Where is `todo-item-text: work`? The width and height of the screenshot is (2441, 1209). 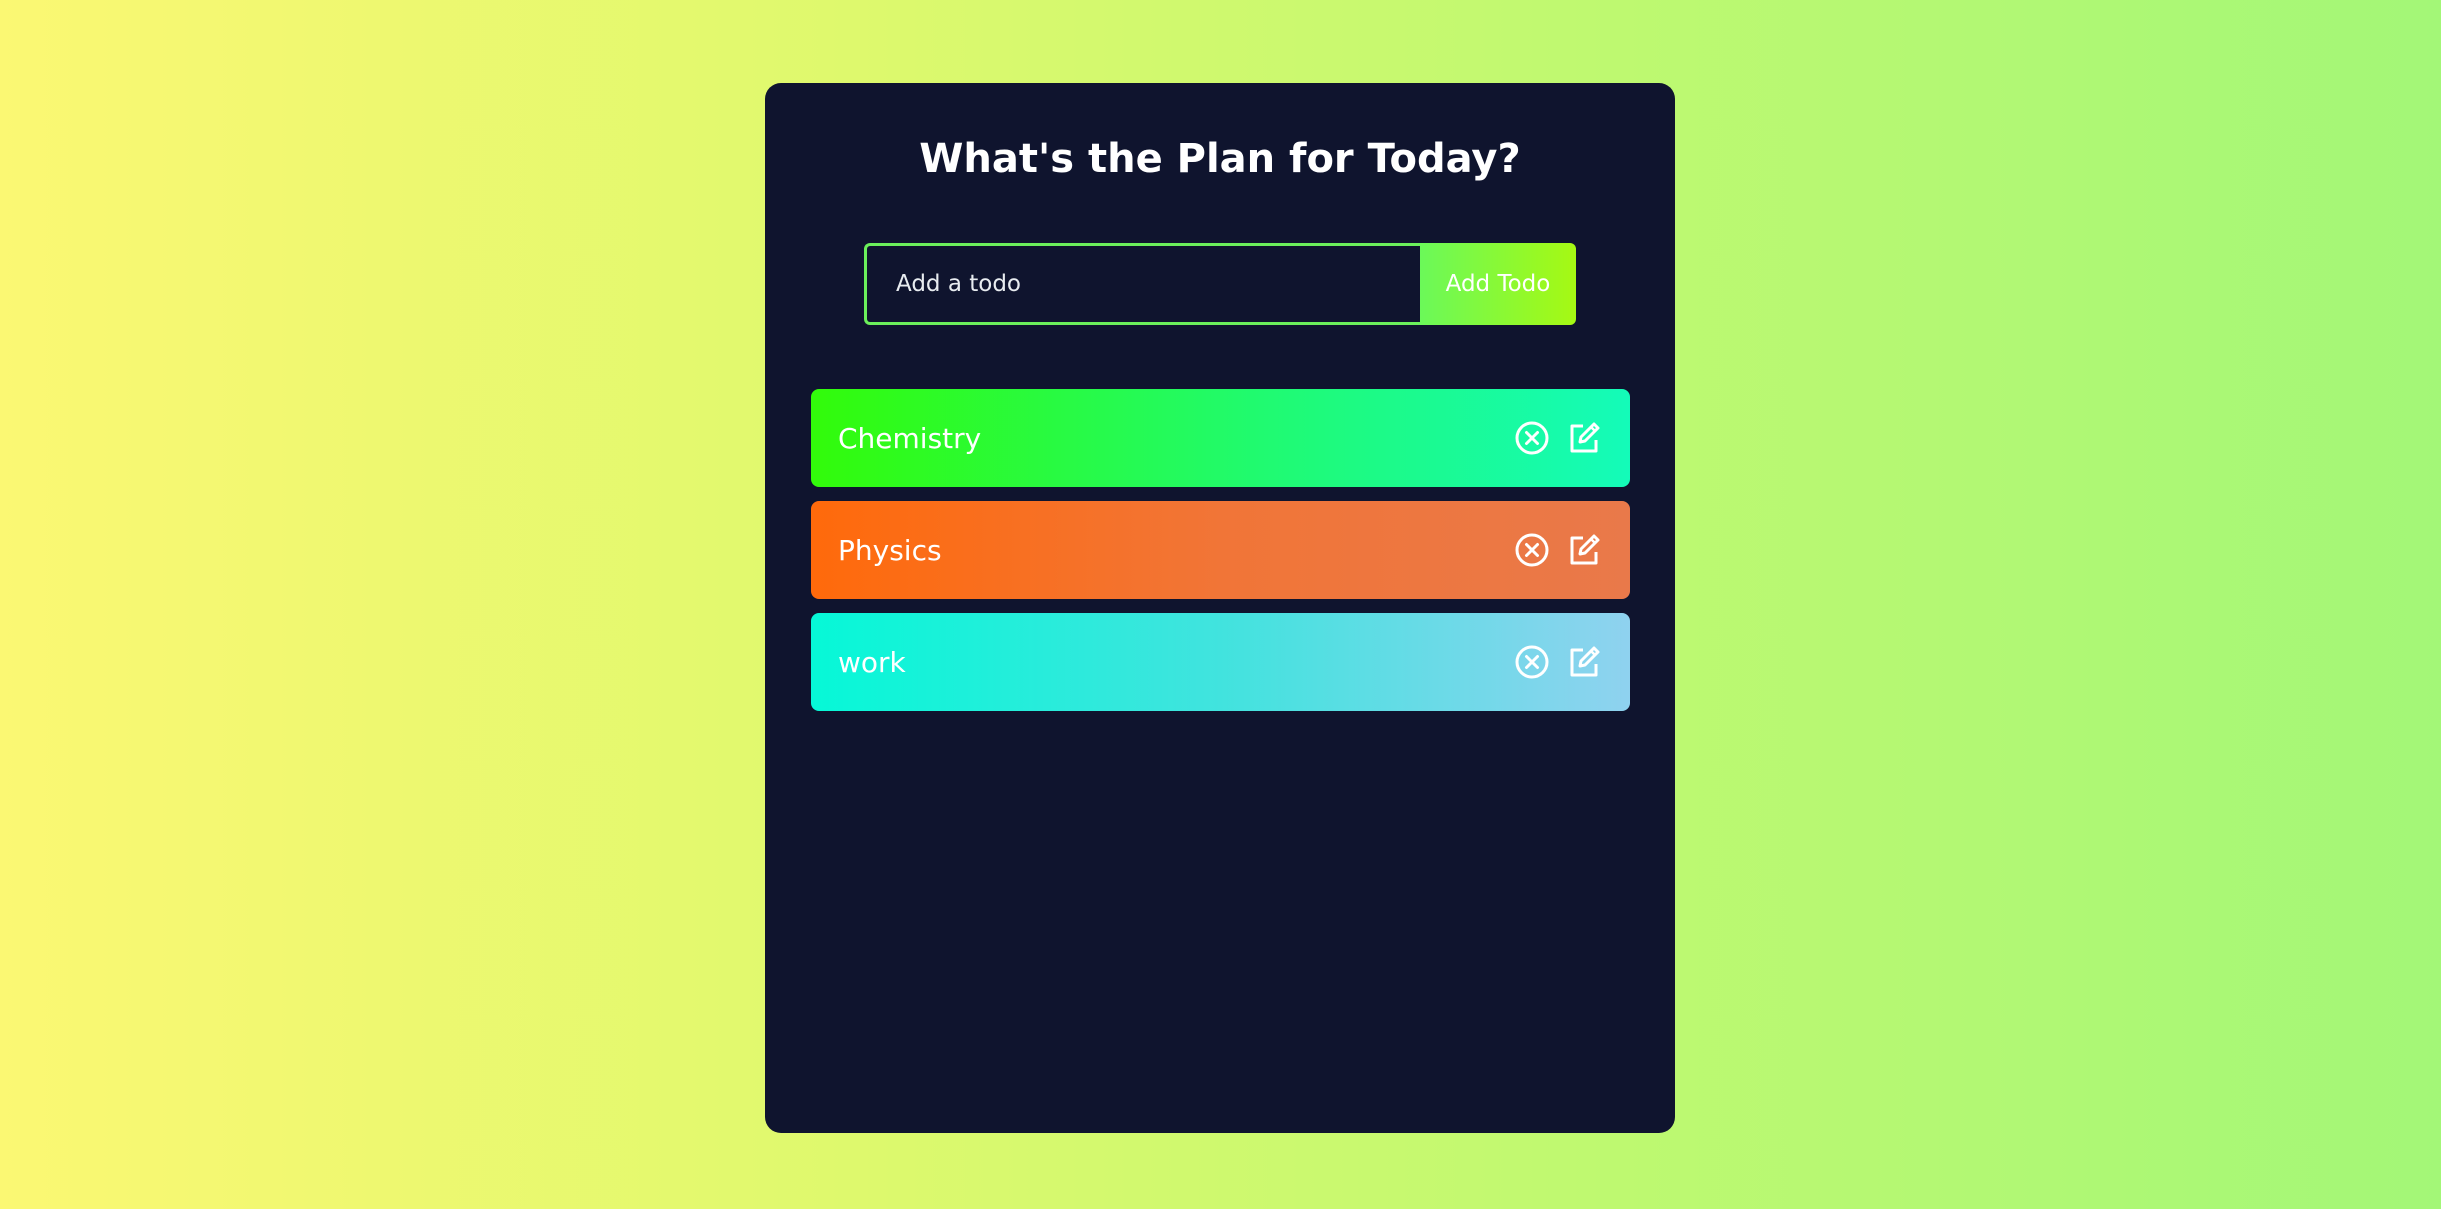
todo-item-text: work is located at coordinates (872, 662).